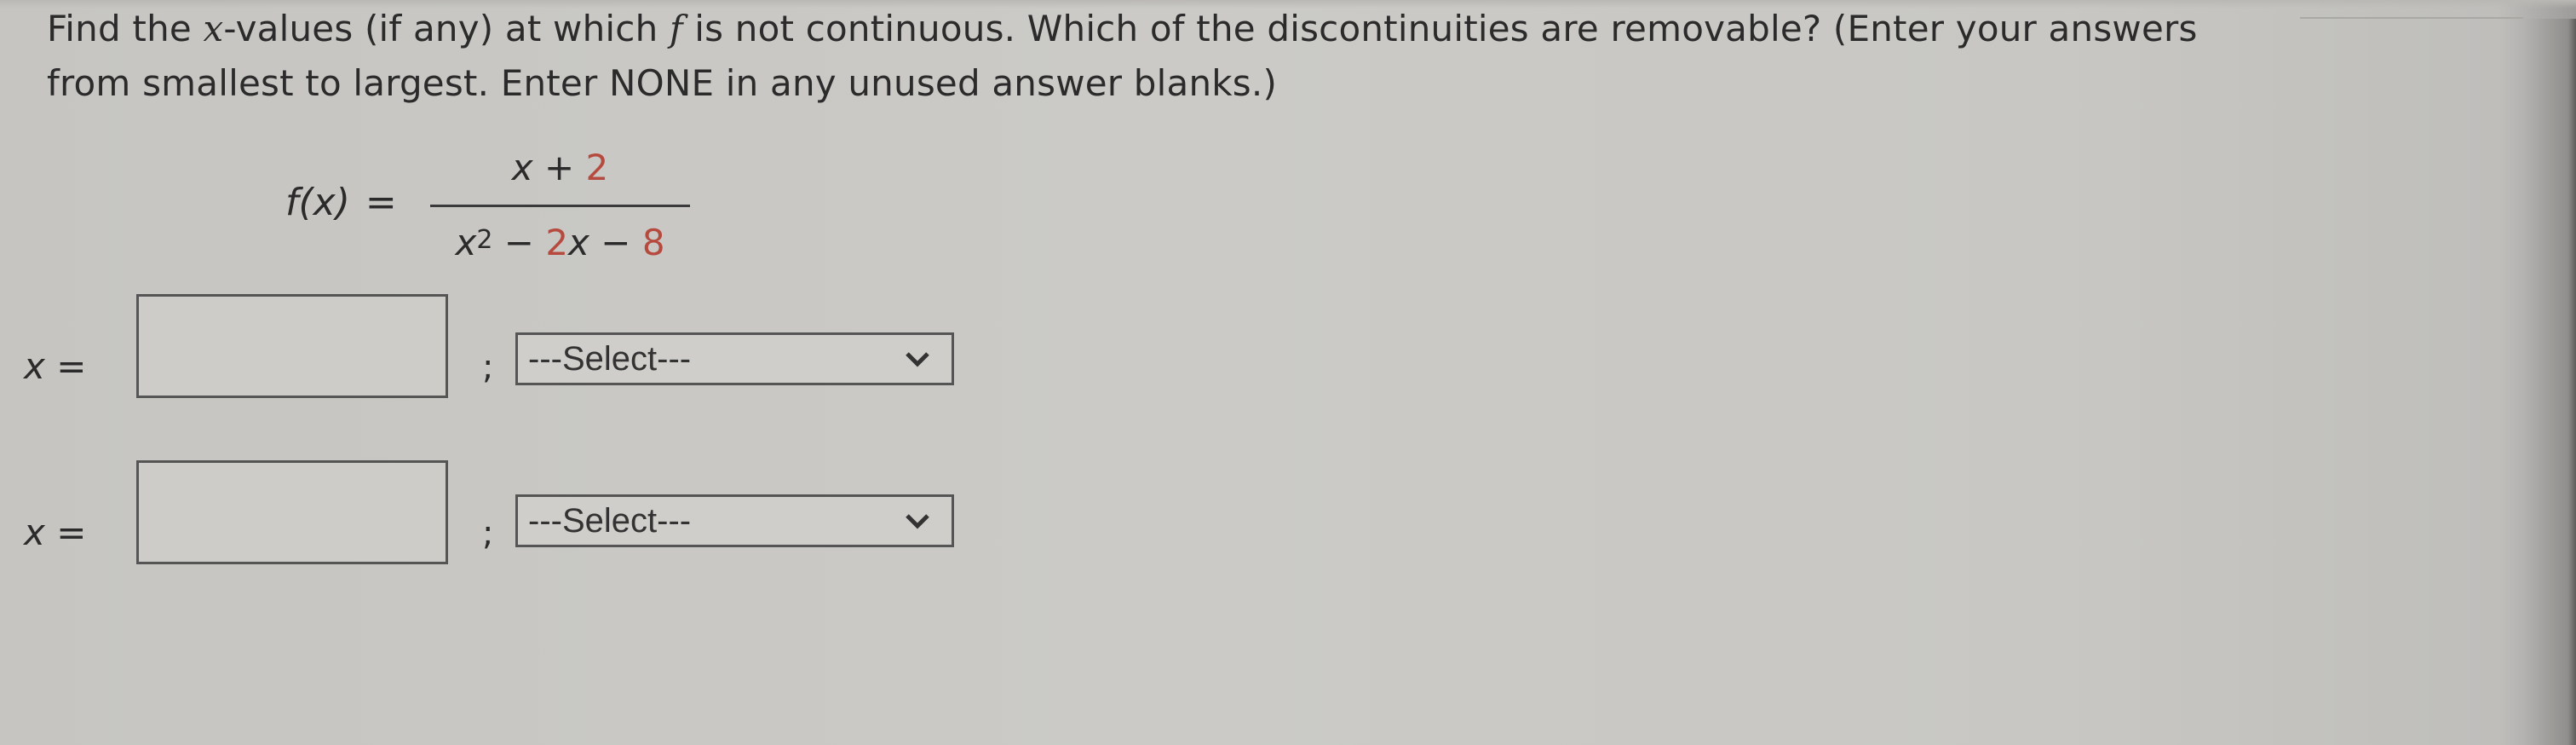 This screenshot has width=2576, height=745. Describe the element at coordinates (653, 242) in the screenshot. I see `denominator-constant: 8` at that location.